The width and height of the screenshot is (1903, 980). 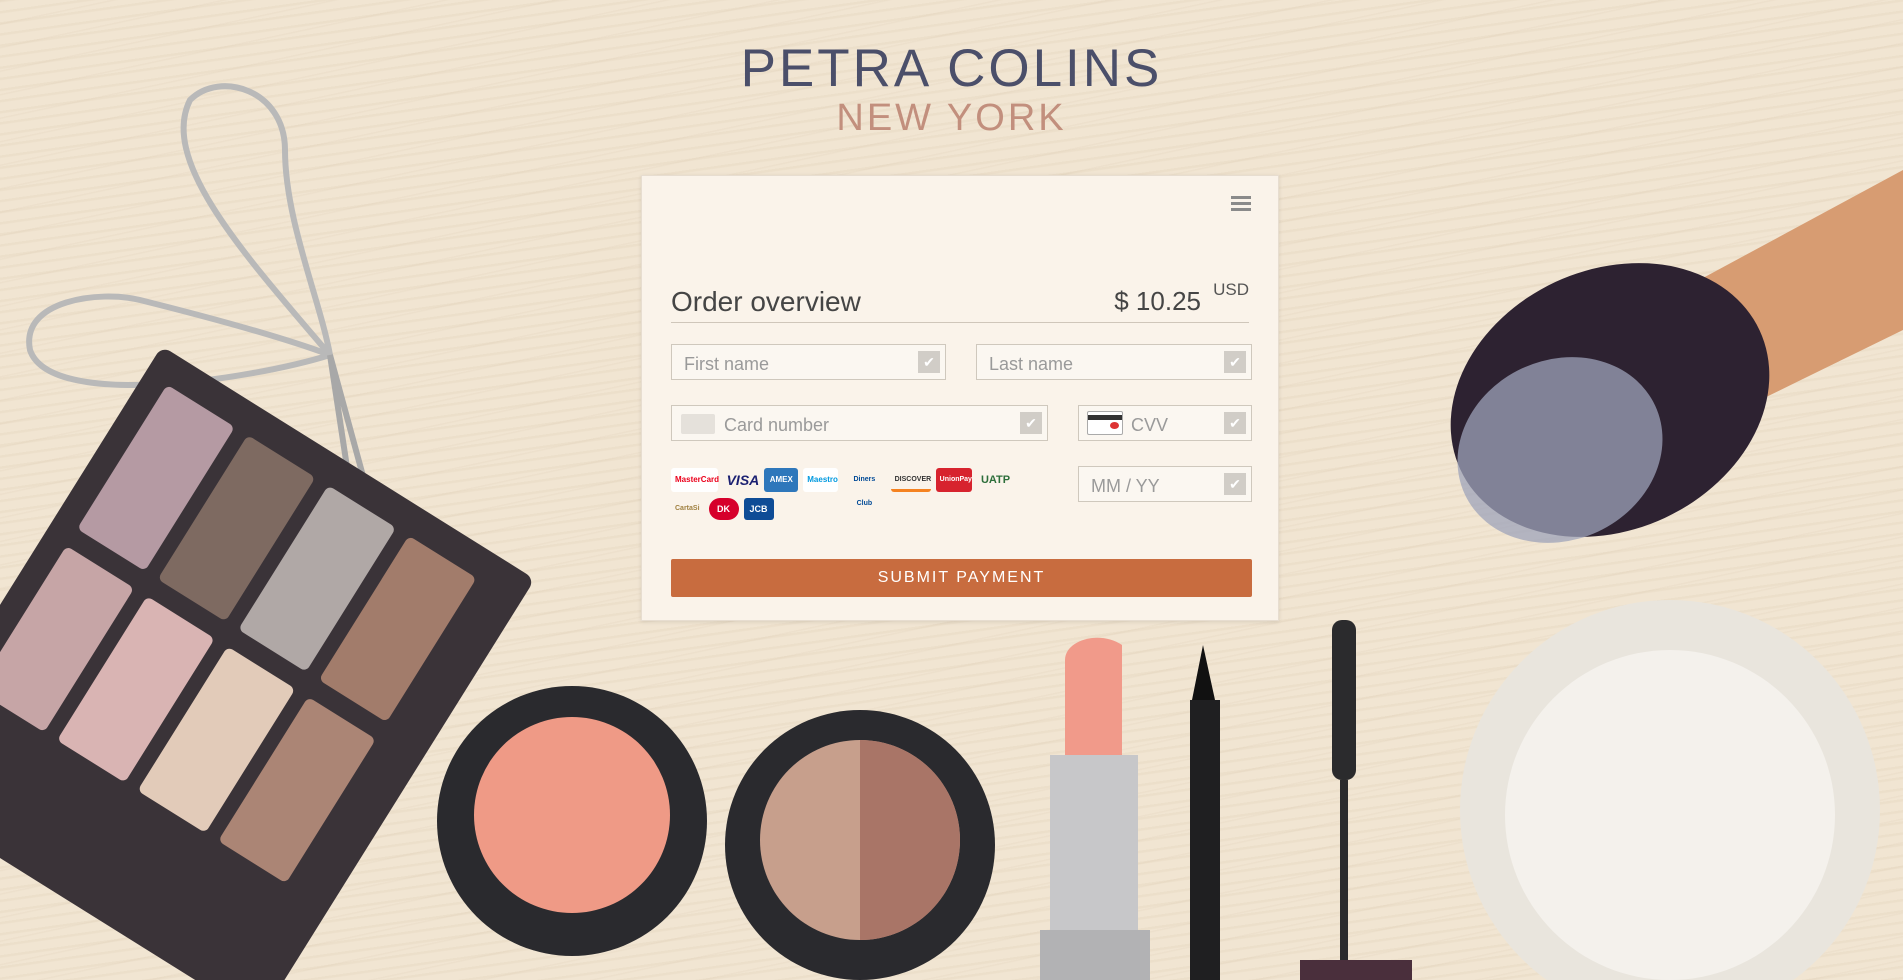 I want to click on cartasi-icon: CartaSi, so click(x=687, y=508).